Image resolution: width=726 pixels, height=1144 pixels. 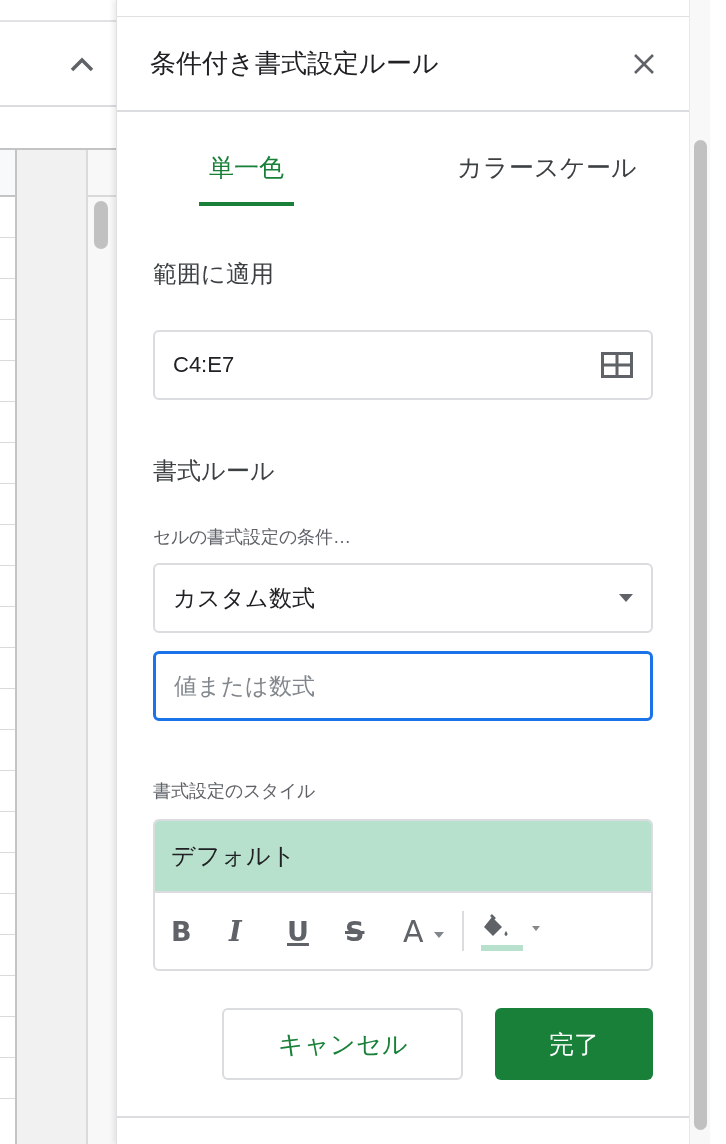 I want to click on tab: 単一色, so click(x=246, y=166).